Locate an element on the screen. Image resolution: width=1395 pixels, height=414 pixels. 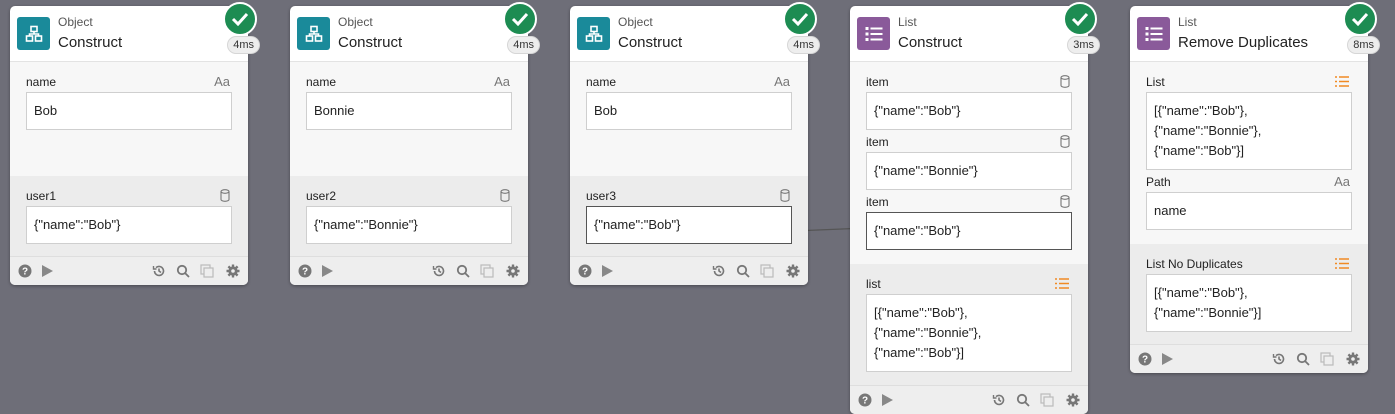
object-icon is located at coordinates (33, 33).